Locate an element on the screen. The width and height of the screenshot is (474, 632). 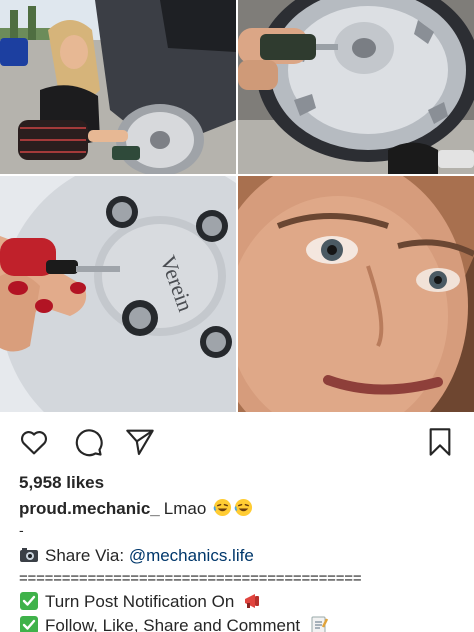
save-button is located at coordinates (440, 442).